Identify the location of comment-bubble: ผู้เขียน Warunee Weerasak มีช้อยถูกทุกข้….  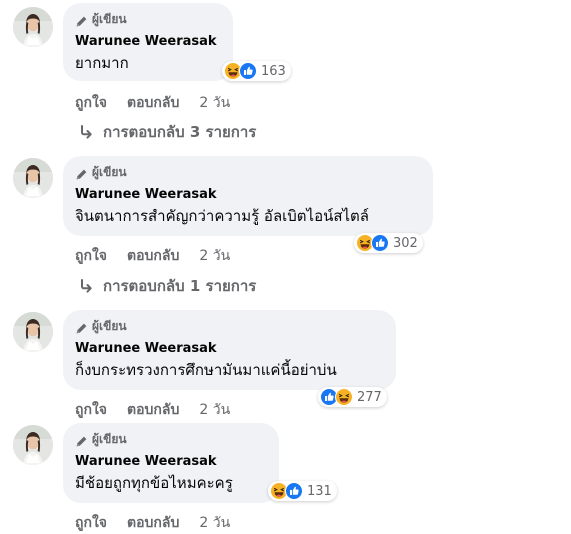
(171, 463).